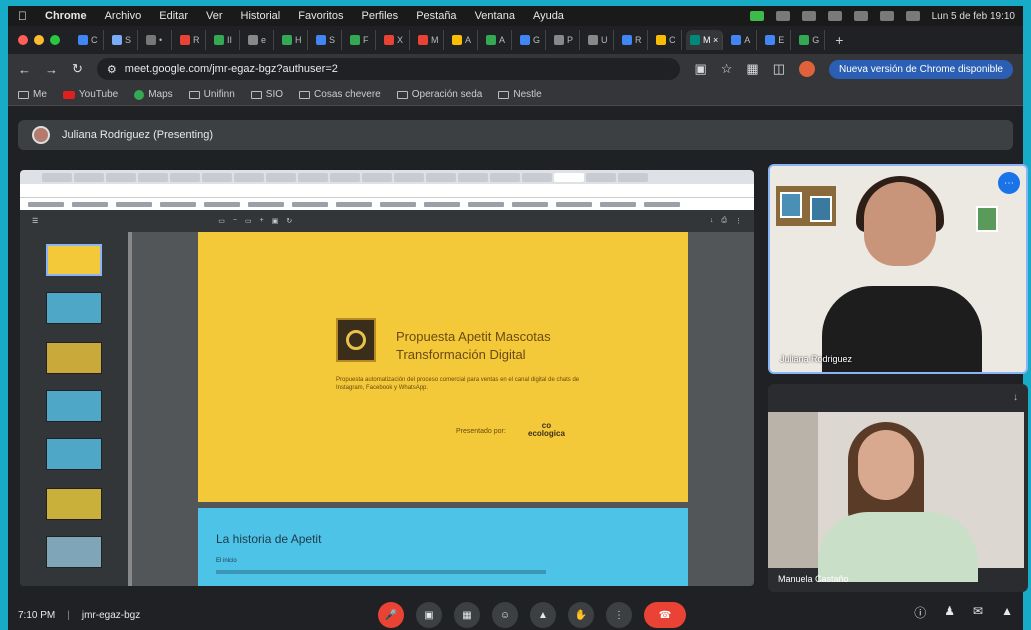 Image resolution: width=1031 pixels, height=630 pixels. Describe the element at coordinates (543, 615) in the screenshot. I see `present-button: ▲` at that location.